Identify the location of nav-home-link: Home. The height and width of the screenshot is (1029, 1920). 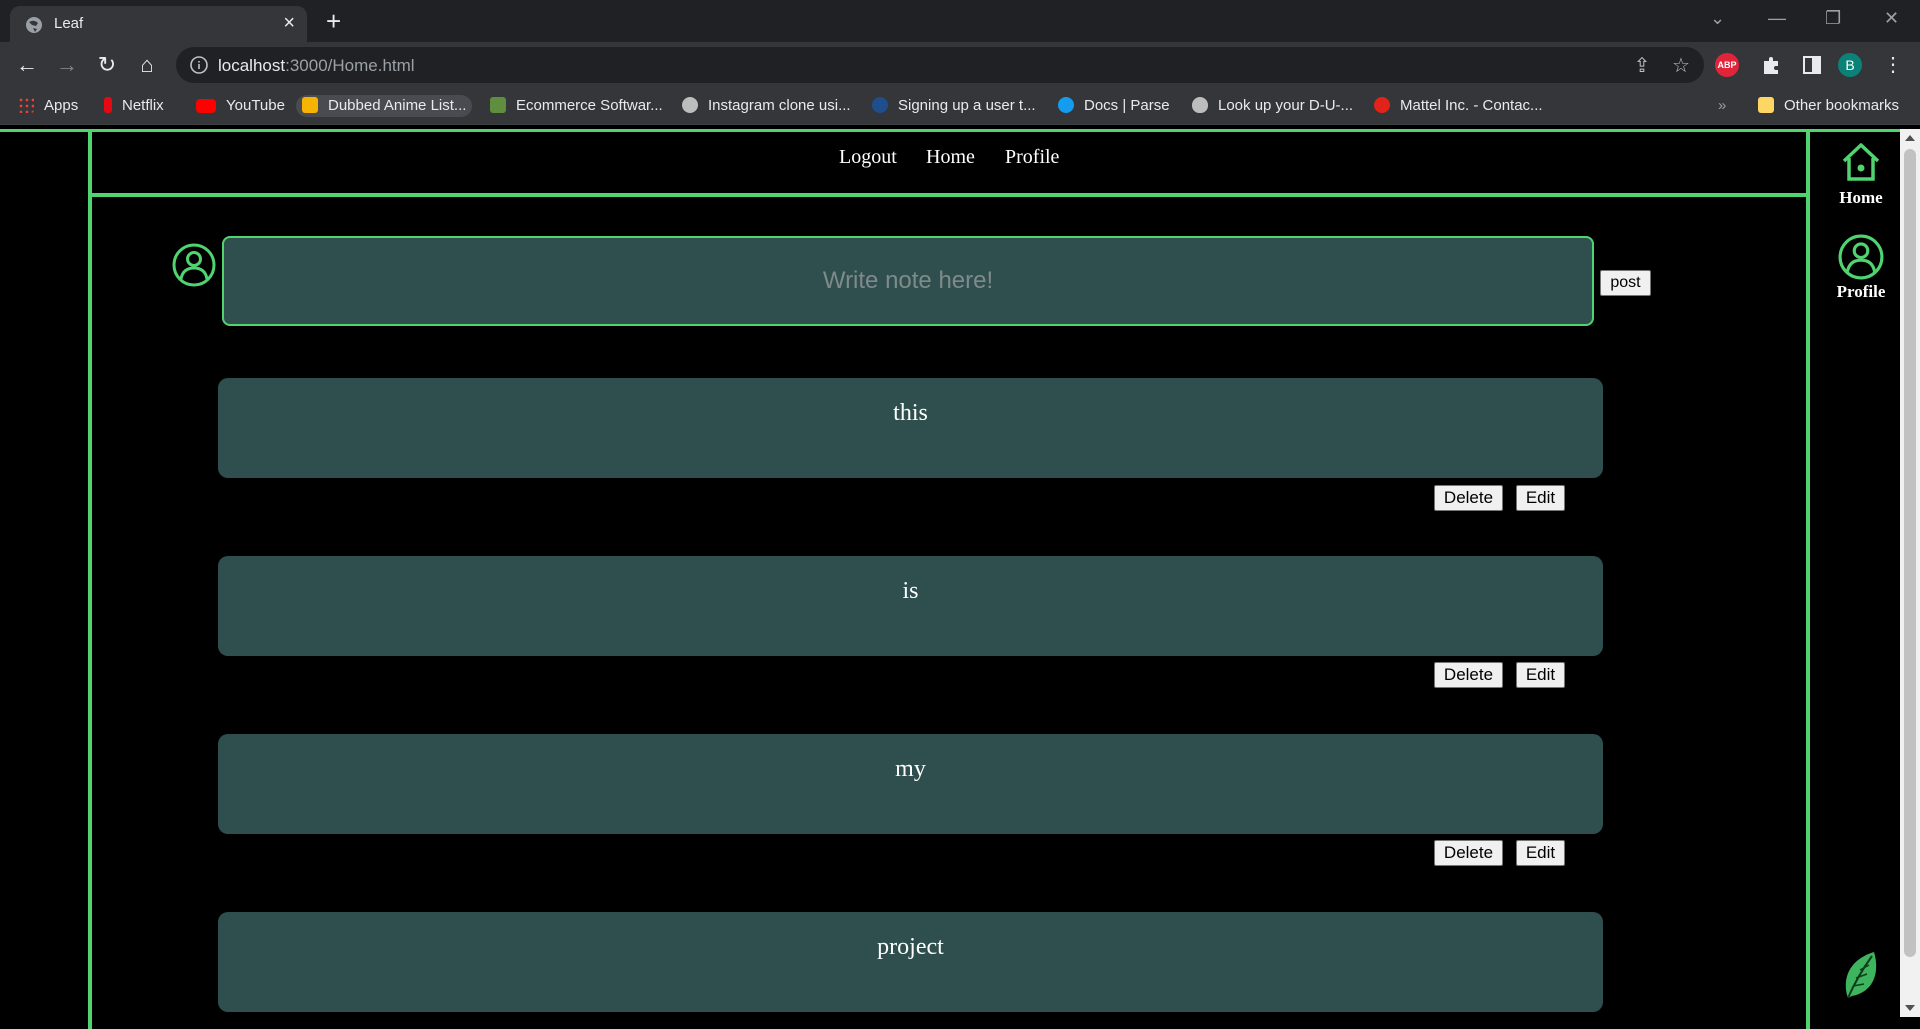
(950, 157).